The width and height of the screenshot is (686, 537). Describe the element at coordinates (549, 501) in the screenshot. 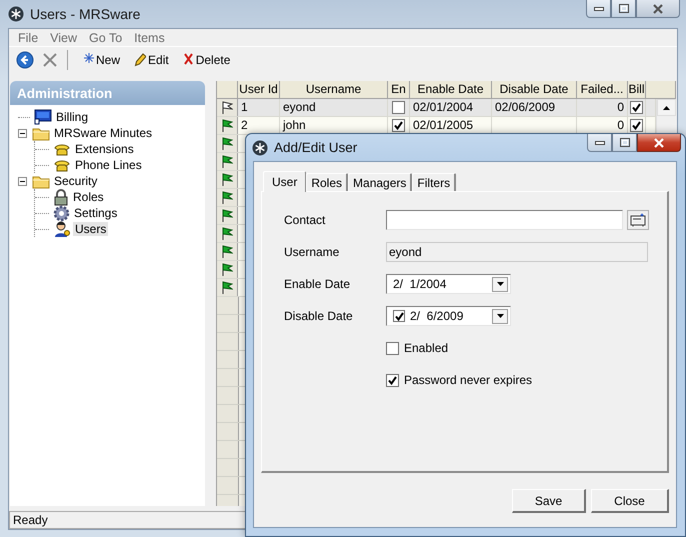

I see `save-button: Save` at that location.